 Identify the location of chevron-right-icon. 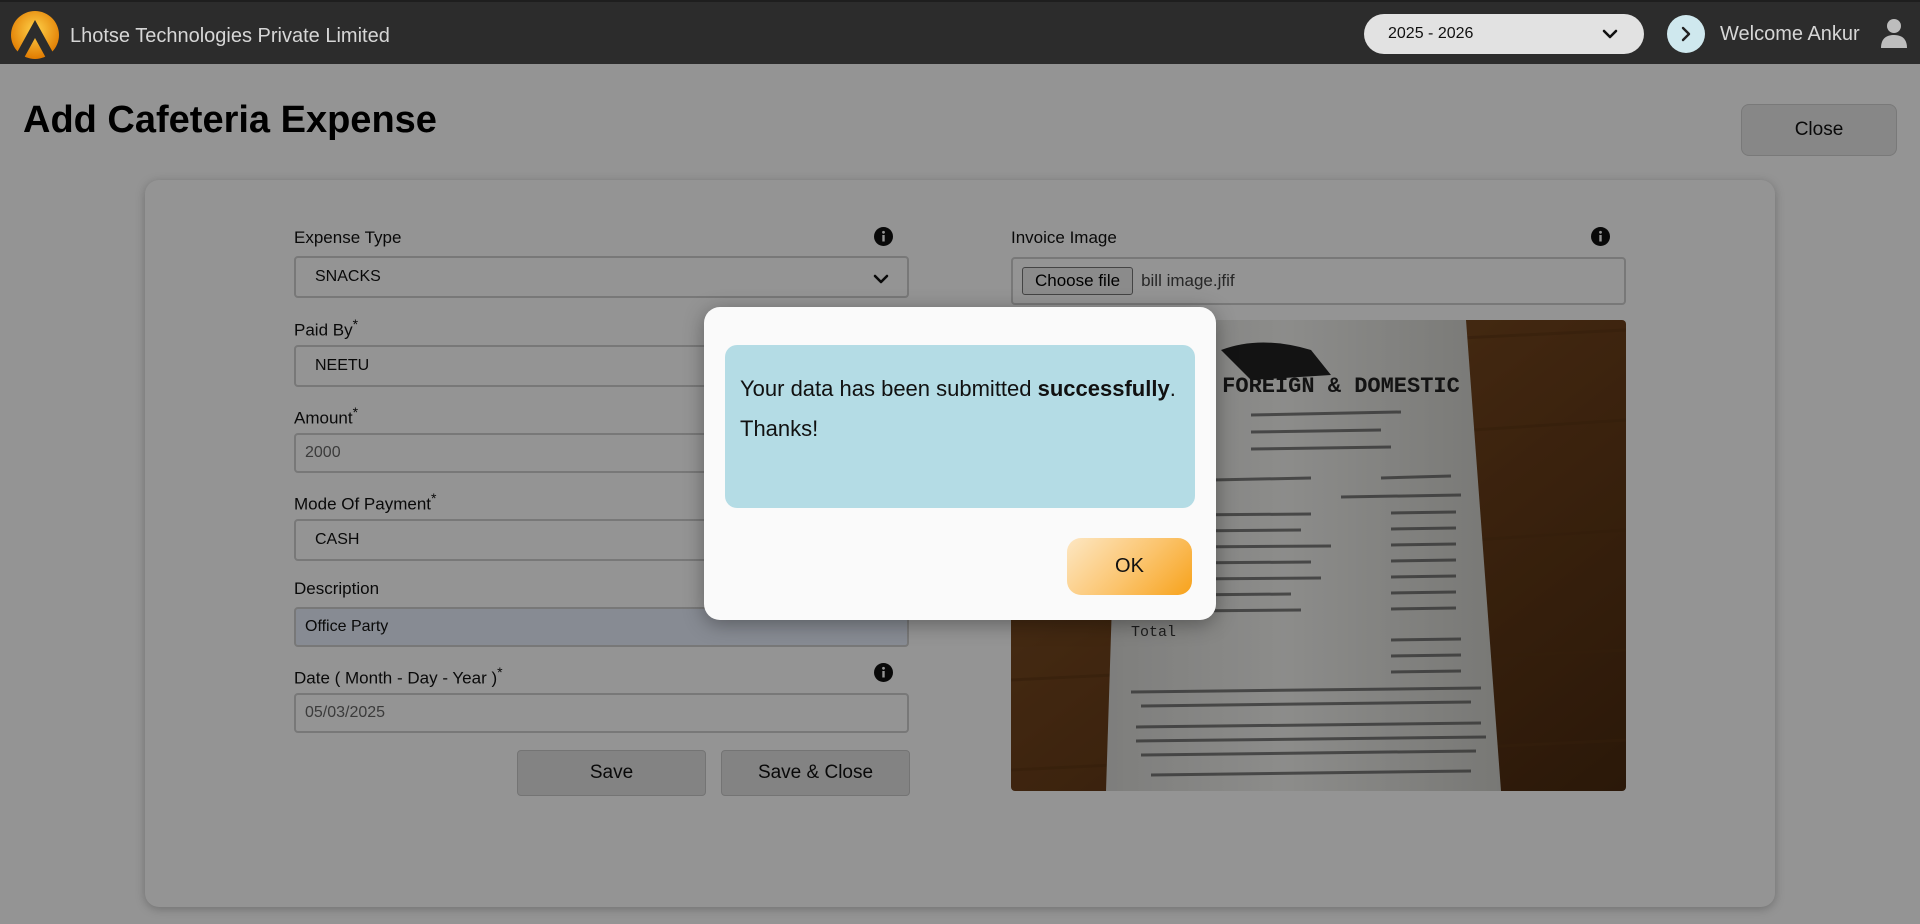
(1686, 34).